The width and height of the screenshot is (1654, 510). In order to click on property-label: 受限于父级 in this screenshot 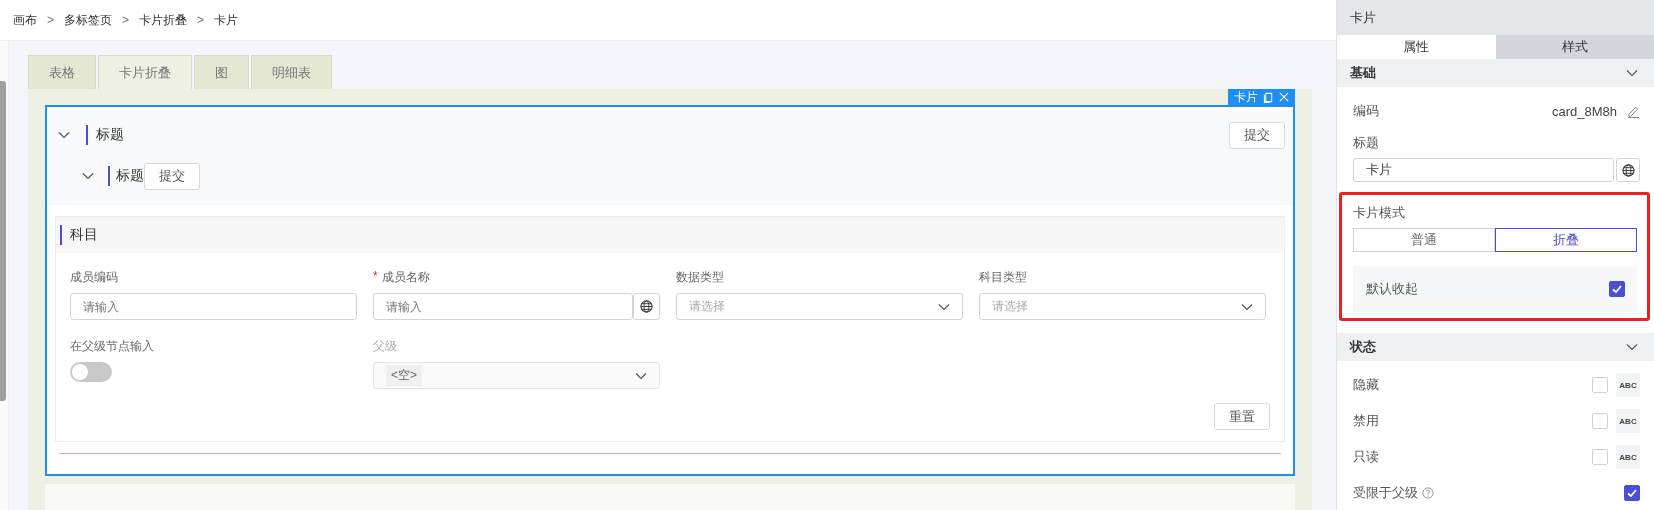, I will do `click(1393, 493)`.